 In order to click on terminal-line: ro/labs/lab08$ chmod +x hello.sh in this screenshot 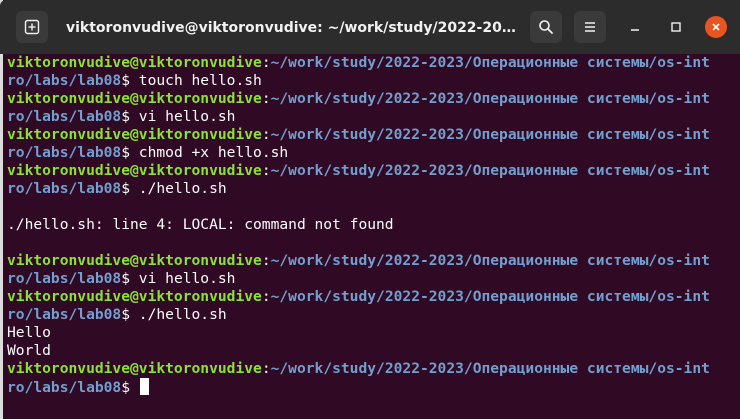, I will do `click(372, 153)`.